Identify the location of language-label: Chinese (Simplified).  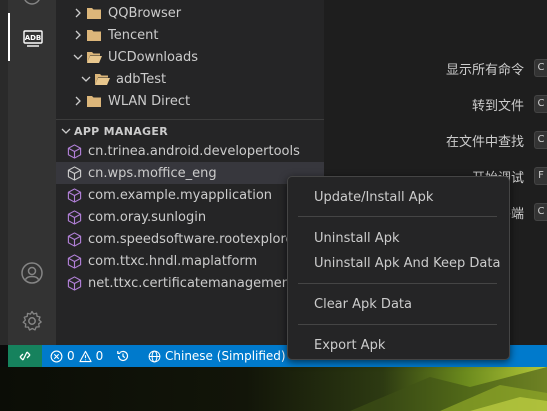
(225, 356).